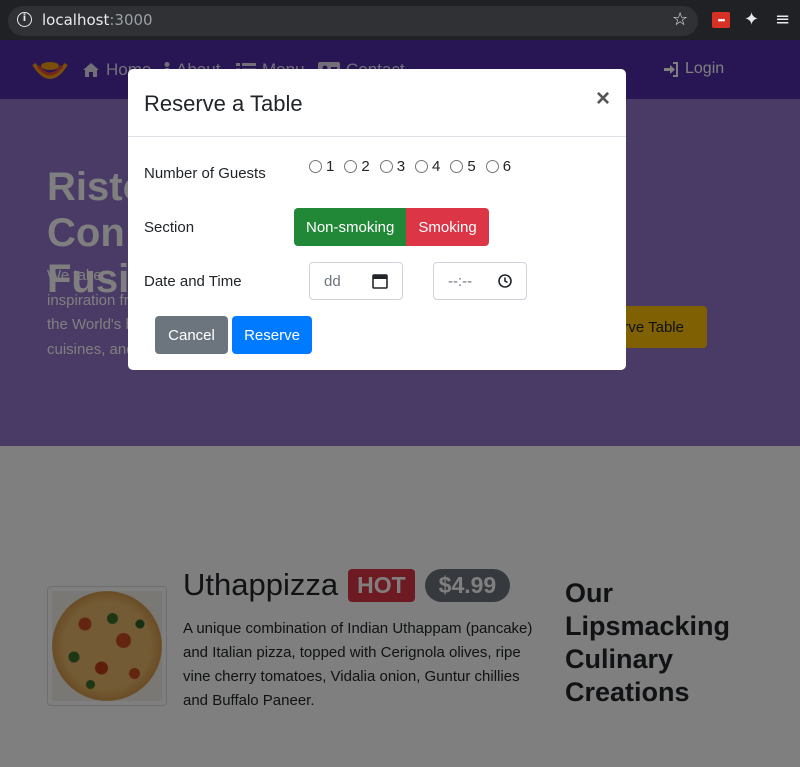 The width and height of the screenshot is (800, 767). I want to click on date-input: dd, so click(356, 281).